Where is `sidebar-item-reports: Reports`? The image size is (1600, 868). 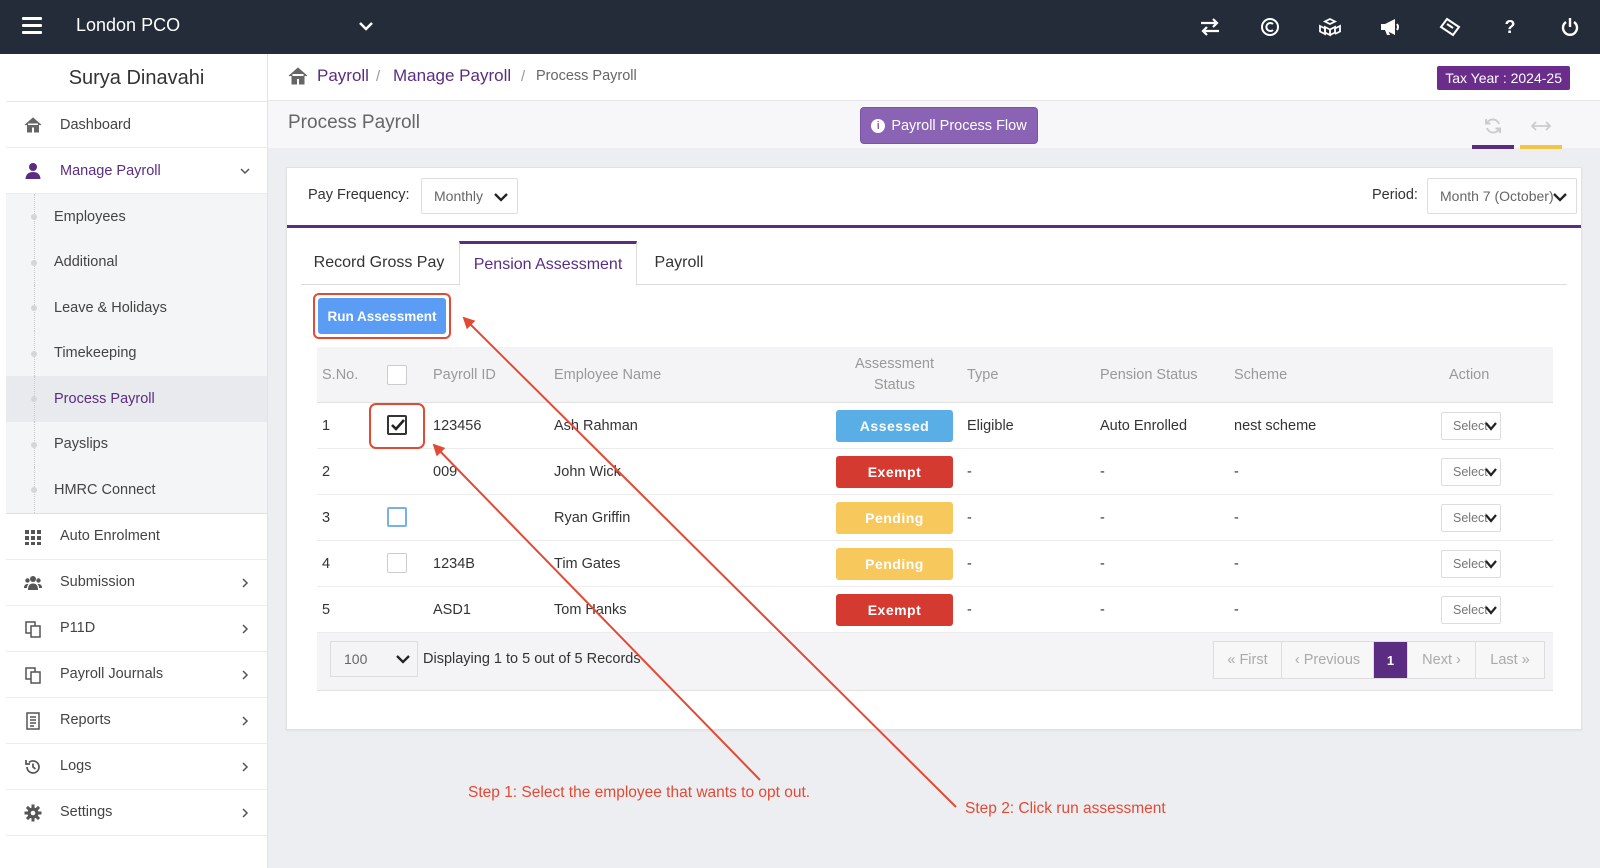
sidebar-item-reports: Reports is located at coordinates (136, 721).